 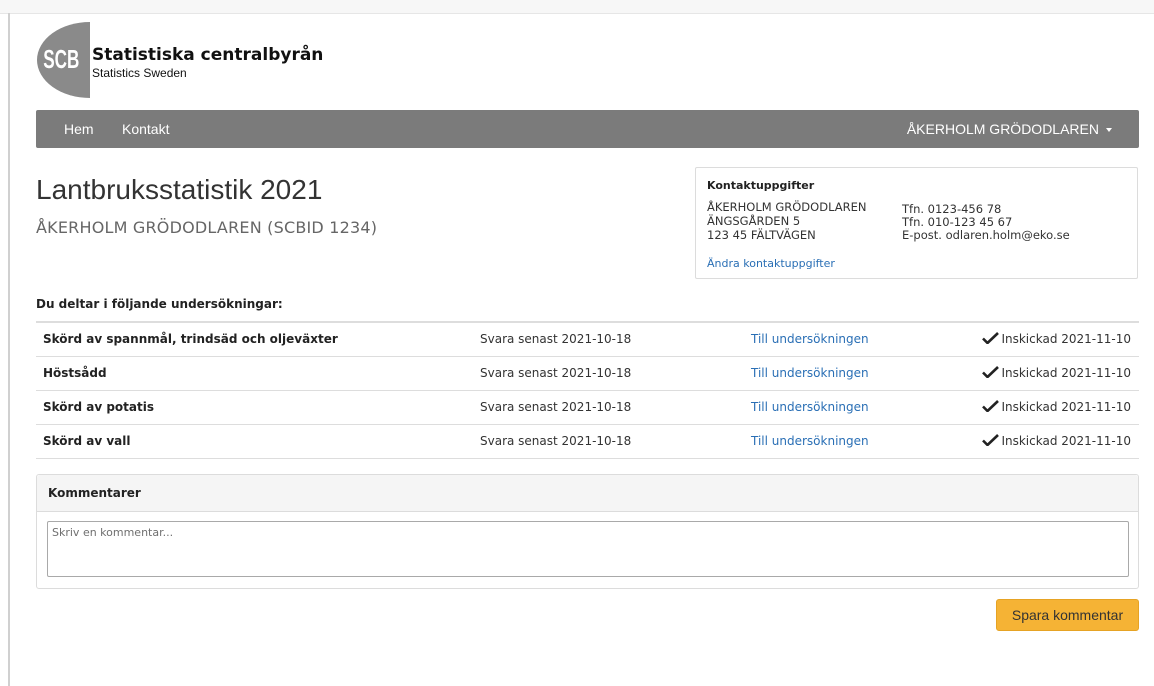 I want to click on navbar: Hem Kontakt ÅKERHOLM GRÖDODLAREN, so click(x=587, y=129).